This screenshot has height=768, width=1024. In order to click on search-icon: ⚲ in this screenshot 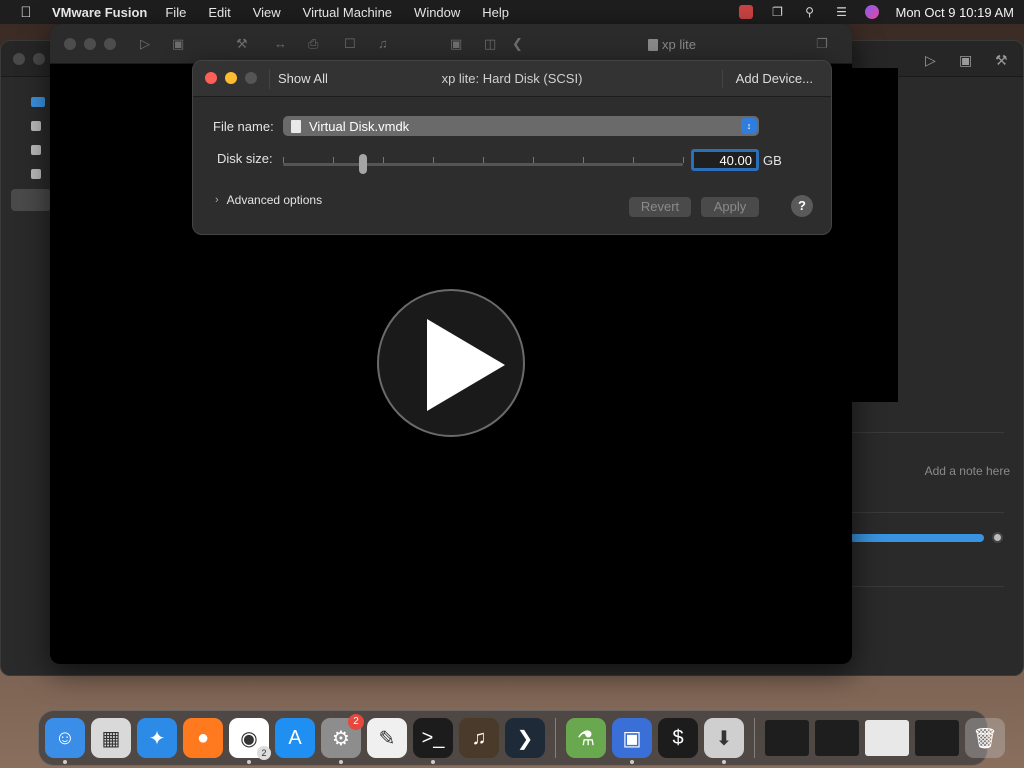, I will do `click(809, 12)`.